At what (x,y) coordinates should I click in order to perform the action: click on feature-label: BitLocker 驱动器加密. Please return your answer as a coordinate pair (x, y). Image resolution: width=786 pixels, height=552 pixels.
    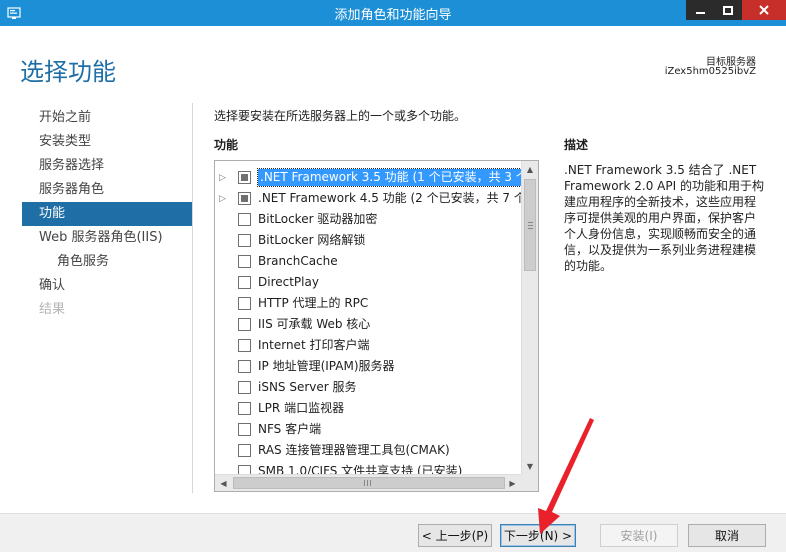
    Looking at the image, I should click on (318, 219).